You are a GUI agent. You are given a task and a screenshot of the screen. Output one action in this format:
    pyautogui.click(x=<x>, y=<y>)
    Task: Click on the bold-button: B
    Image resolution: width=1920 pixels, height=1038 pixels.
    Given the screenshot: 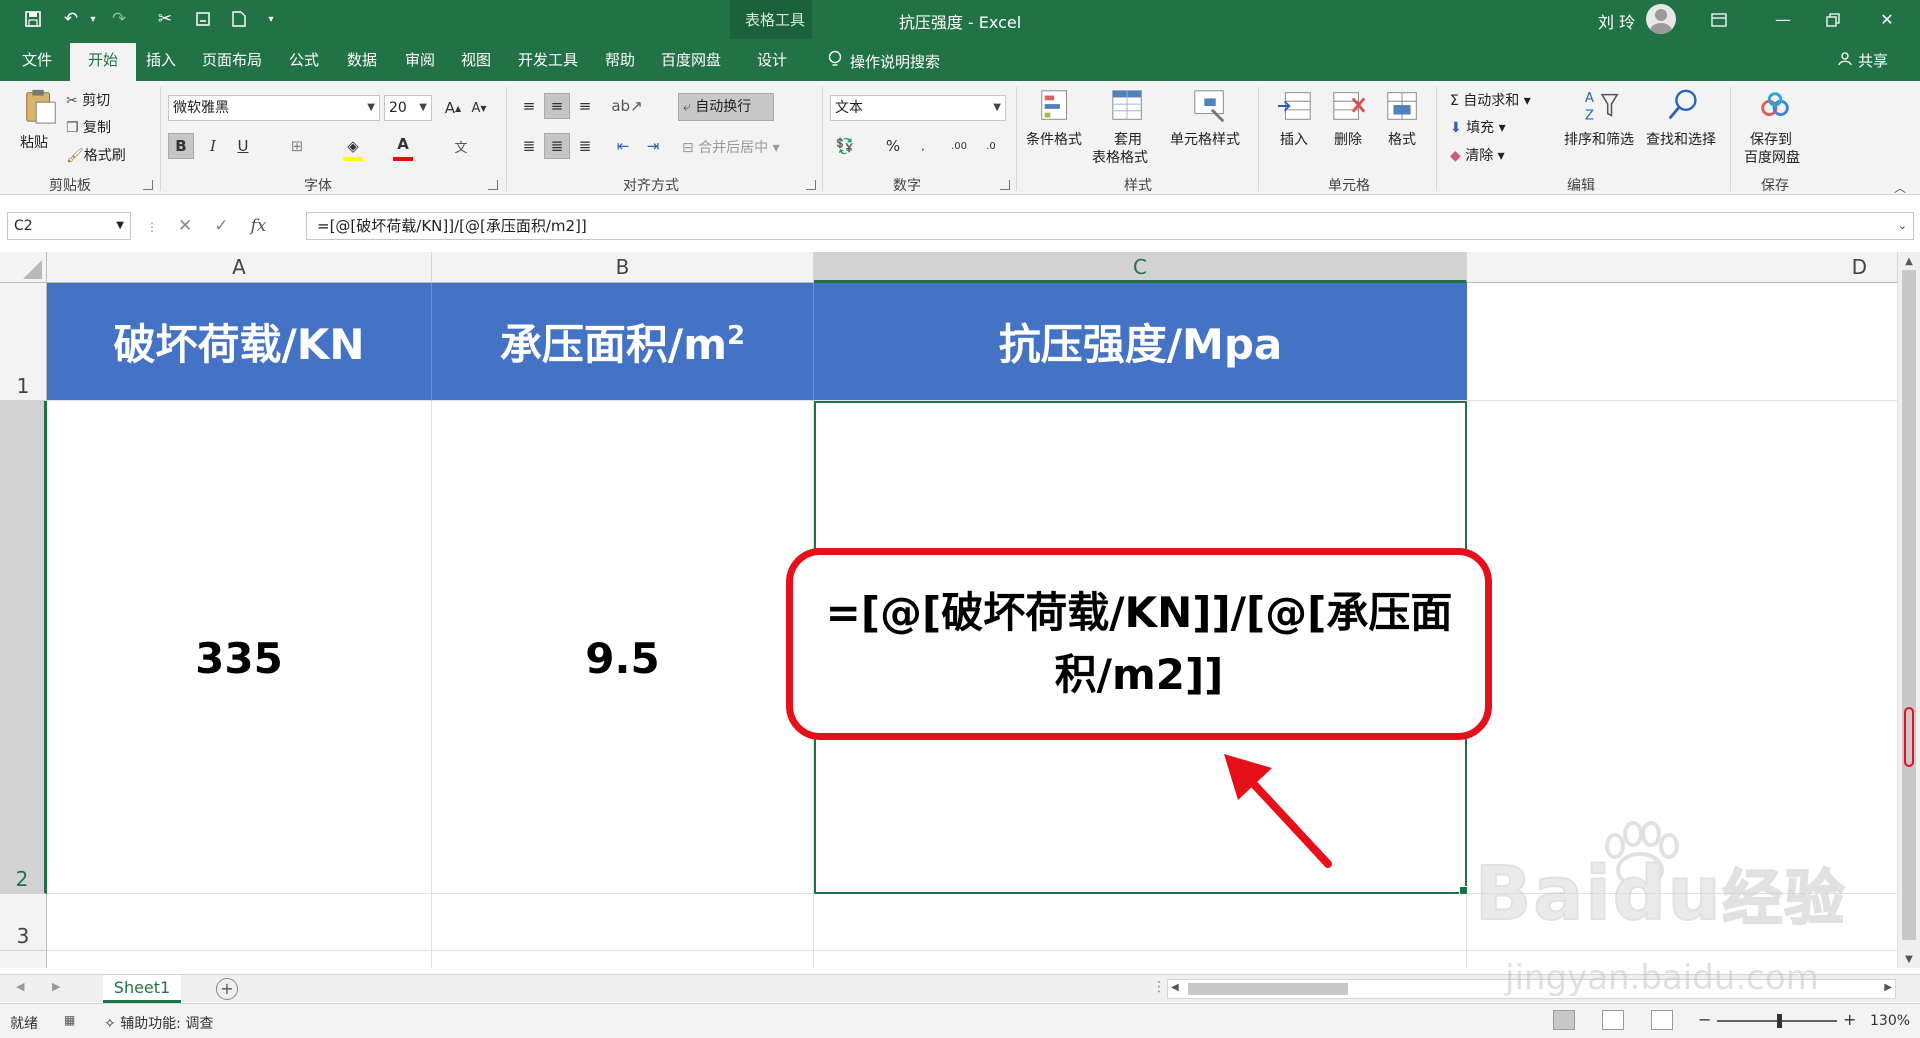 What is the action you would take?
    pyautogui.click(x=181, y=146)
    